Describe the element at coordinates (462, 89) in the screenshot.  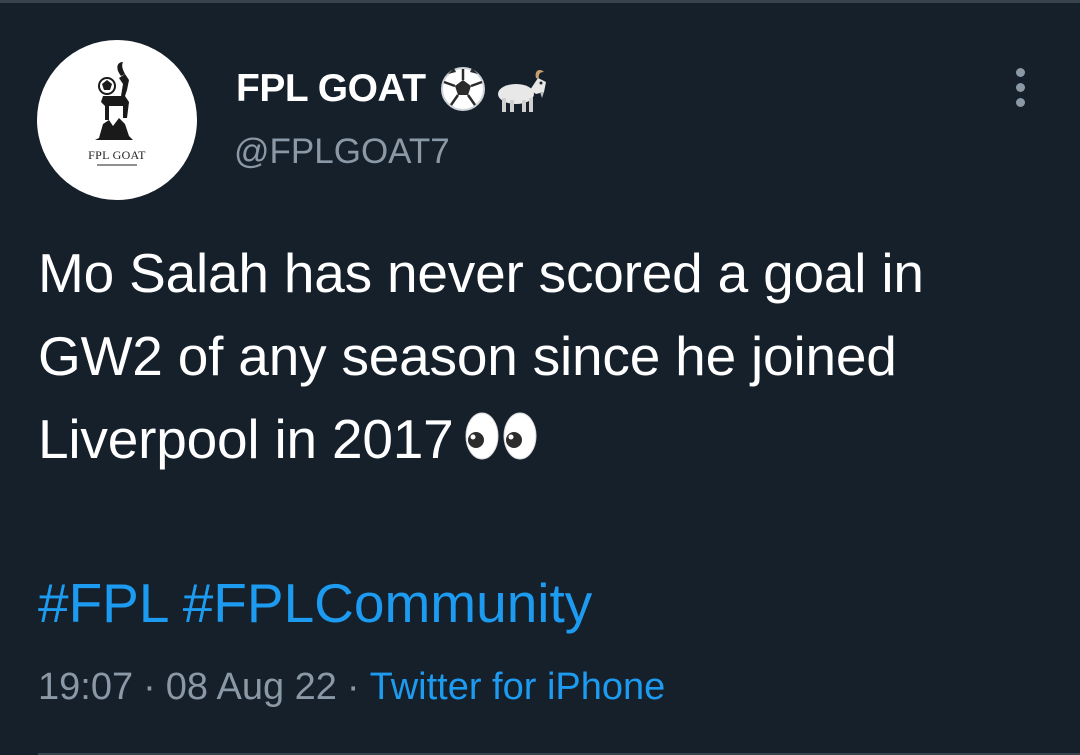
I see `soccer-ball-icon` at that location.